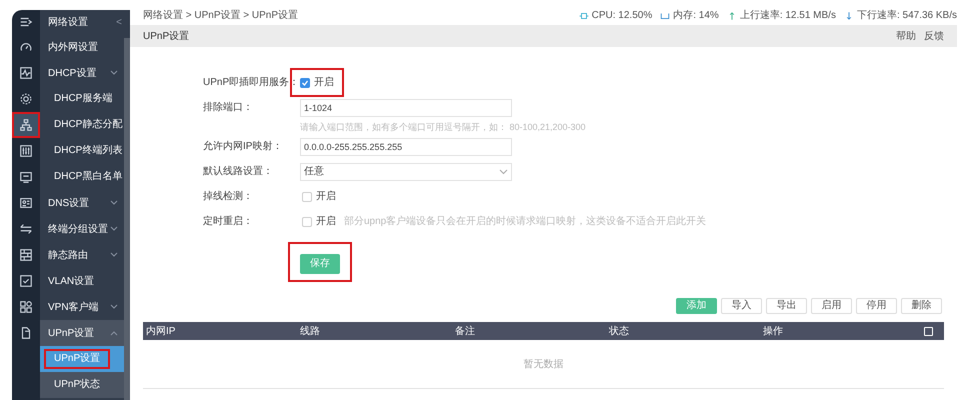  I want to click on pulse-icon, so click(26, 73).